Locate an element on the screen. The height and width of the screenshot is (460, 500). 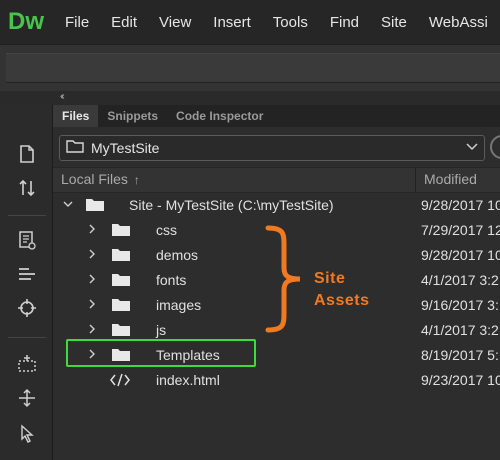
column-separator is located at coordinates (415, 180).